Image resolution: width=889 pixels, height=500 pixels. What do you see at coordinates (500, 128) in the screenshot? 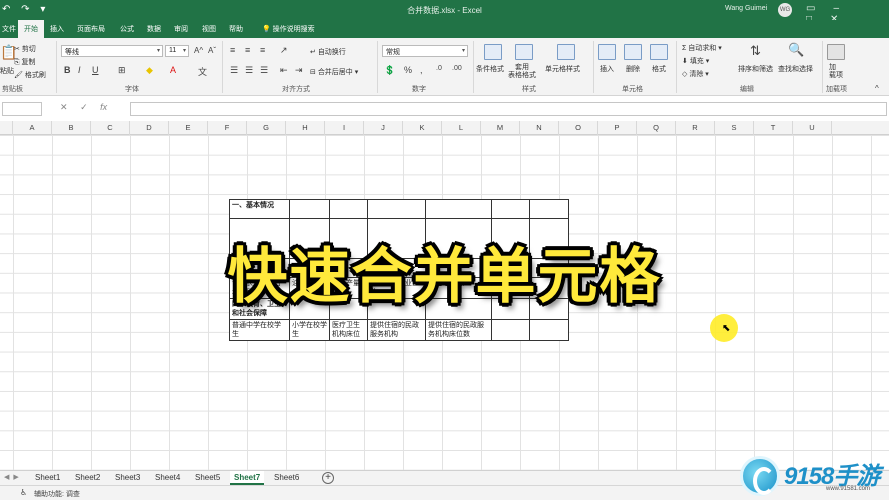
I see `column-header: M` at bounding box center [500, 128].